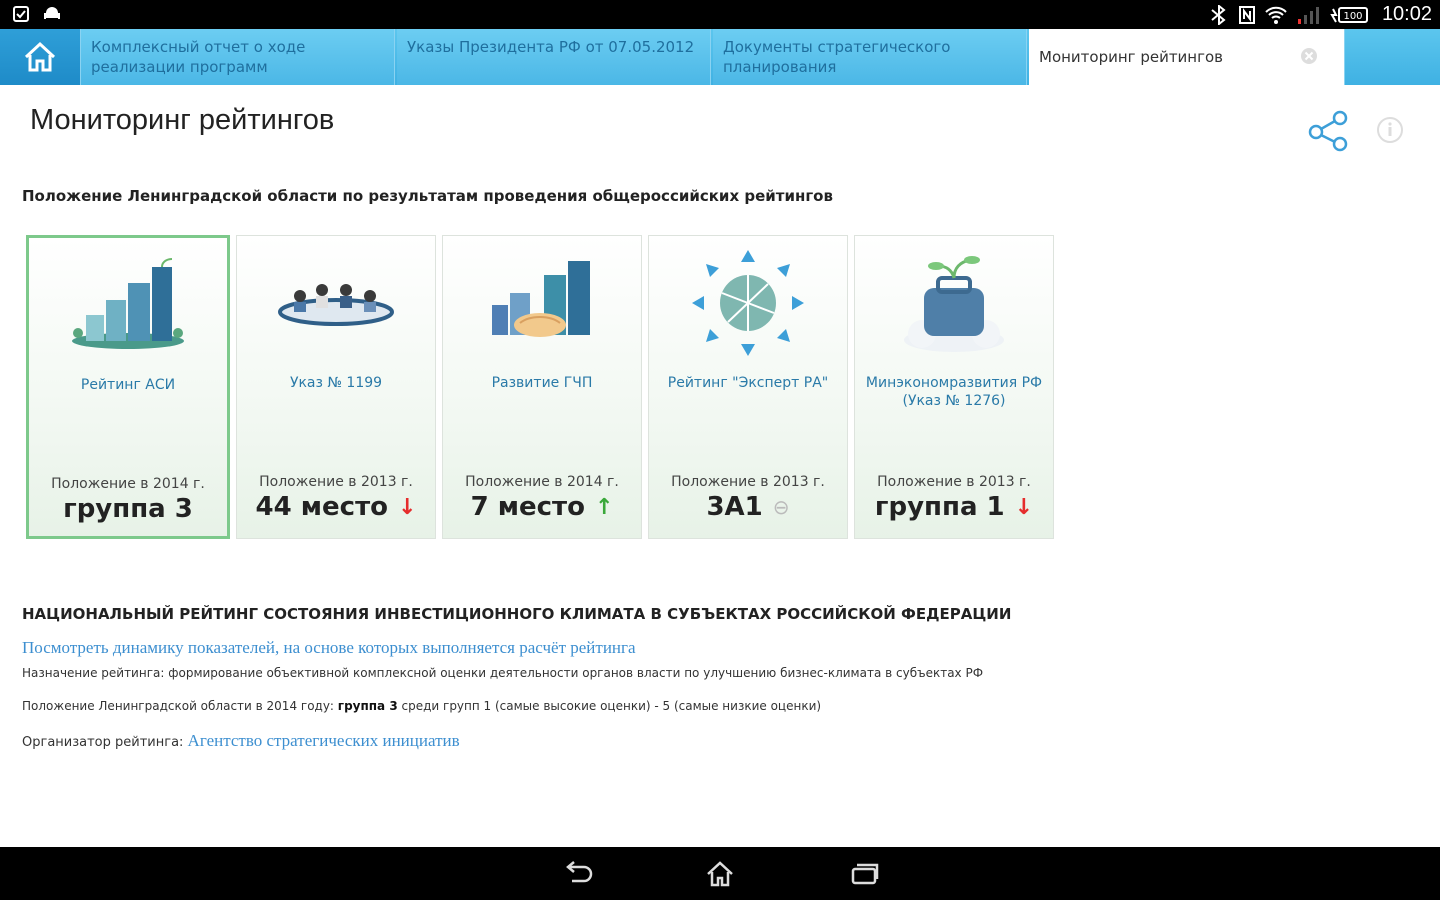  What do you see at coordinates (954, 392) in the screenshot?
I see `card-name: Минэкономразвития РФ (Указ № 1276)` at bounding box center [954, 392].